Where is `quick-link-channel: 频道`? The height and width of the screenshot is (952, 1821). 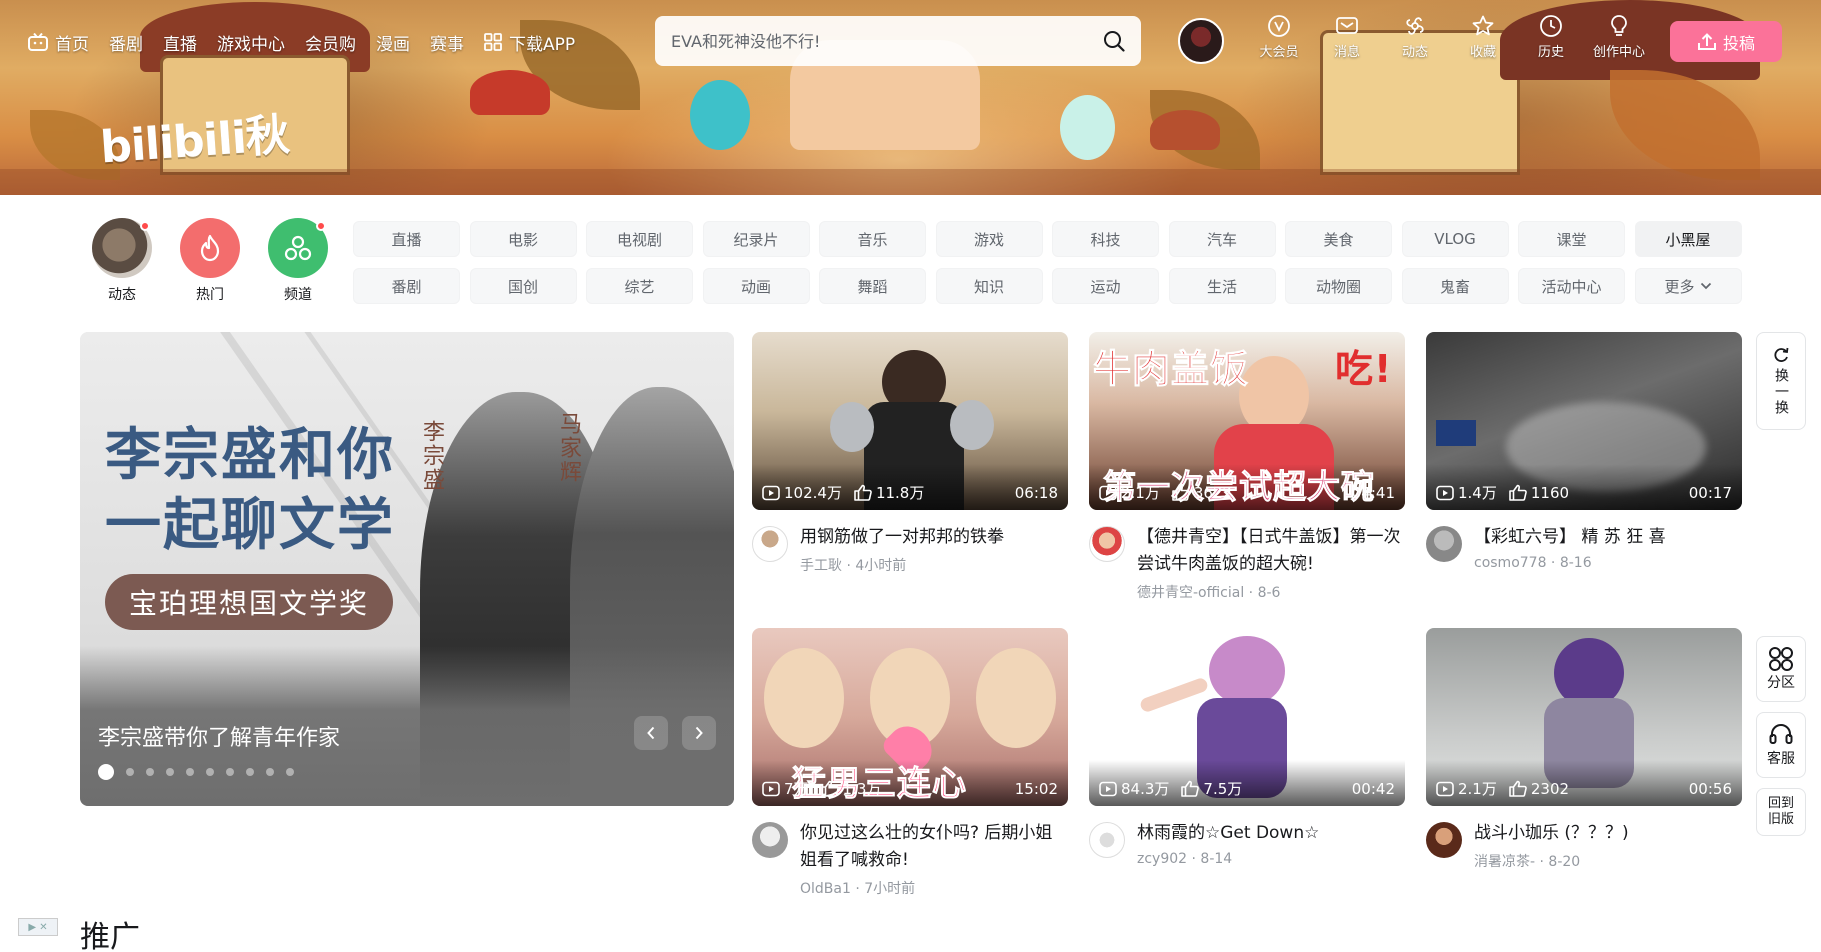 quick-link-channel: 频道 is located at coordinates (298, 261).